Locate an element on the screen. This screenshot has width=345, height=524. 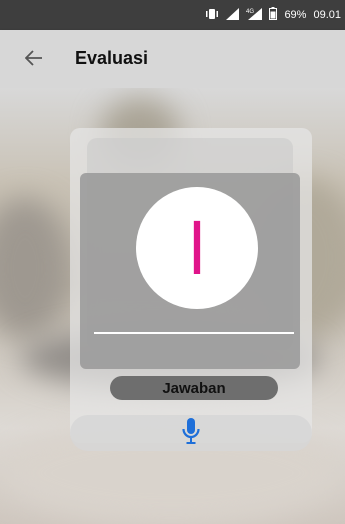
arrow-left-icon is located at coordinates (33, 60).